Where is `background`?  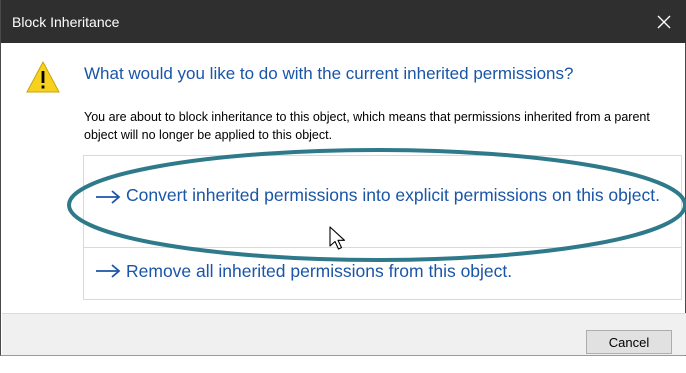
background is located at coordinates (343, 364).